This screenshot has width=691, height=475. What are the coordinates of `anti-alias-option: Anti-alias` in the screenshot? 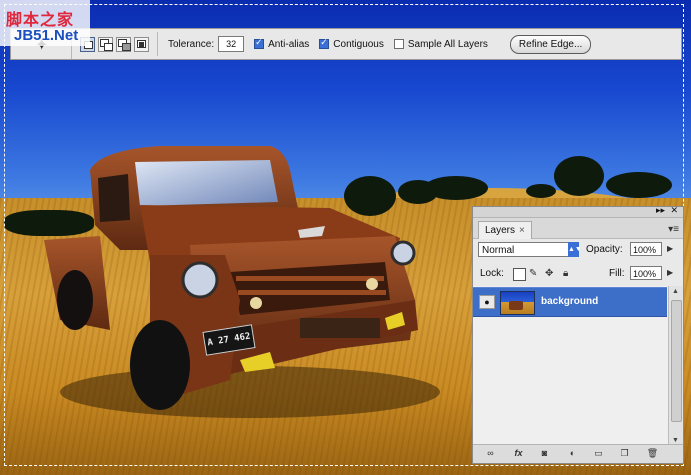 It's located at (282, 43).